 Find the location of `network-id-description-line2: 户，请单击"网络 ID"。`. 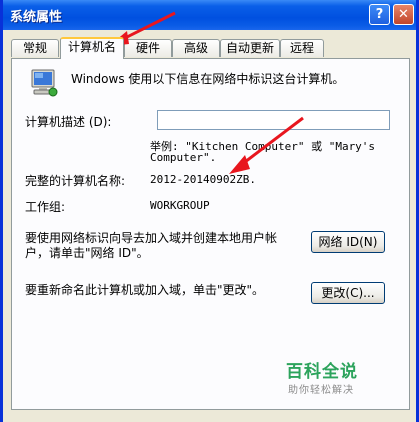

network-id-description-line2: 户，请单击"网络 ID"。 is located at coordinates (87, 253).